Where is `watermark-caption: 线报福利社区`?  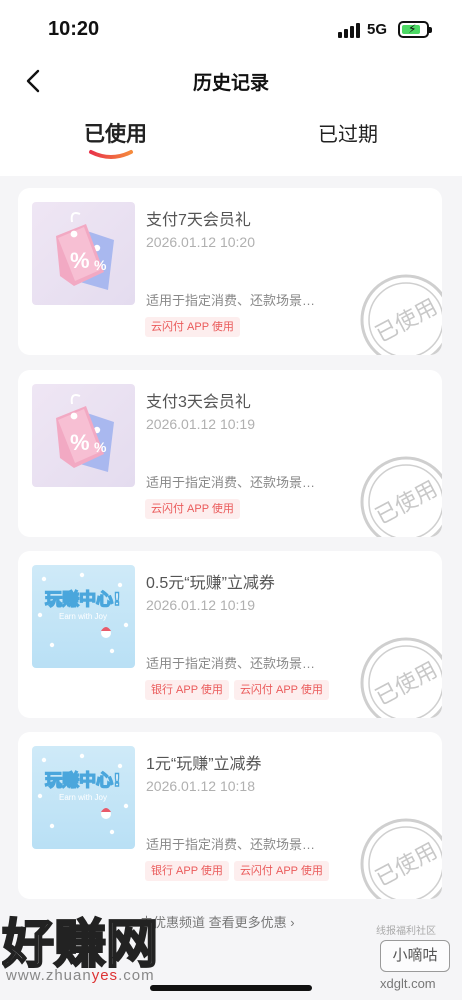 watermark-caption: 线报福利社区 is located at coordinates (406, 931).